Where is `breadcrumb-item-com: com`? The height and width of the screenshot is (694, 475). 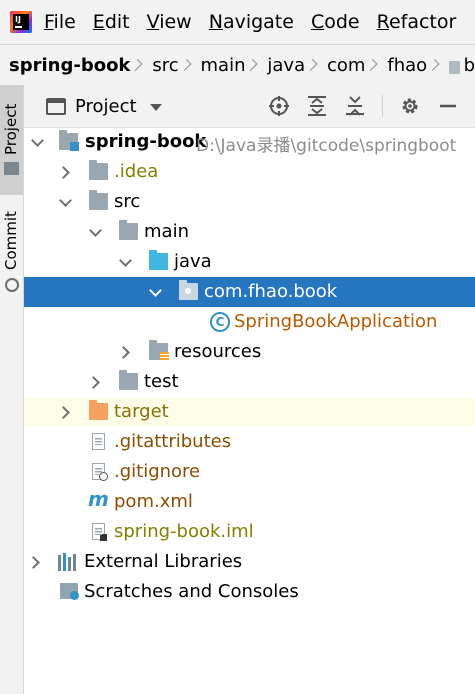
breadcrumb-item-com: com is located at coordinates (346, 65).